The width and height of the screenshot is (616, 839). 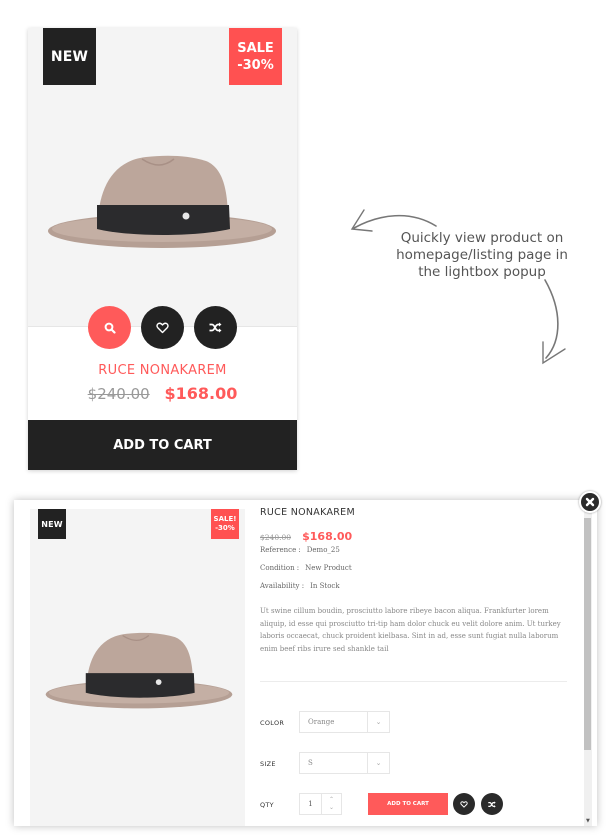 I want to click on condition-row: Condition : New Product, so click(x=306, y=568).